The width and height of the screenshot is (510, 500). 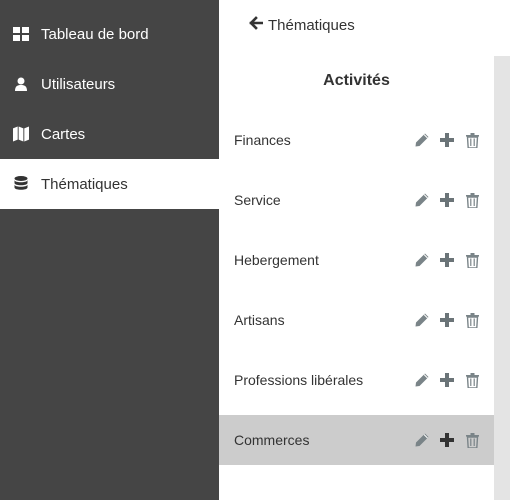 I want to click on list-item: Commerces, so click(x=356, y=440).